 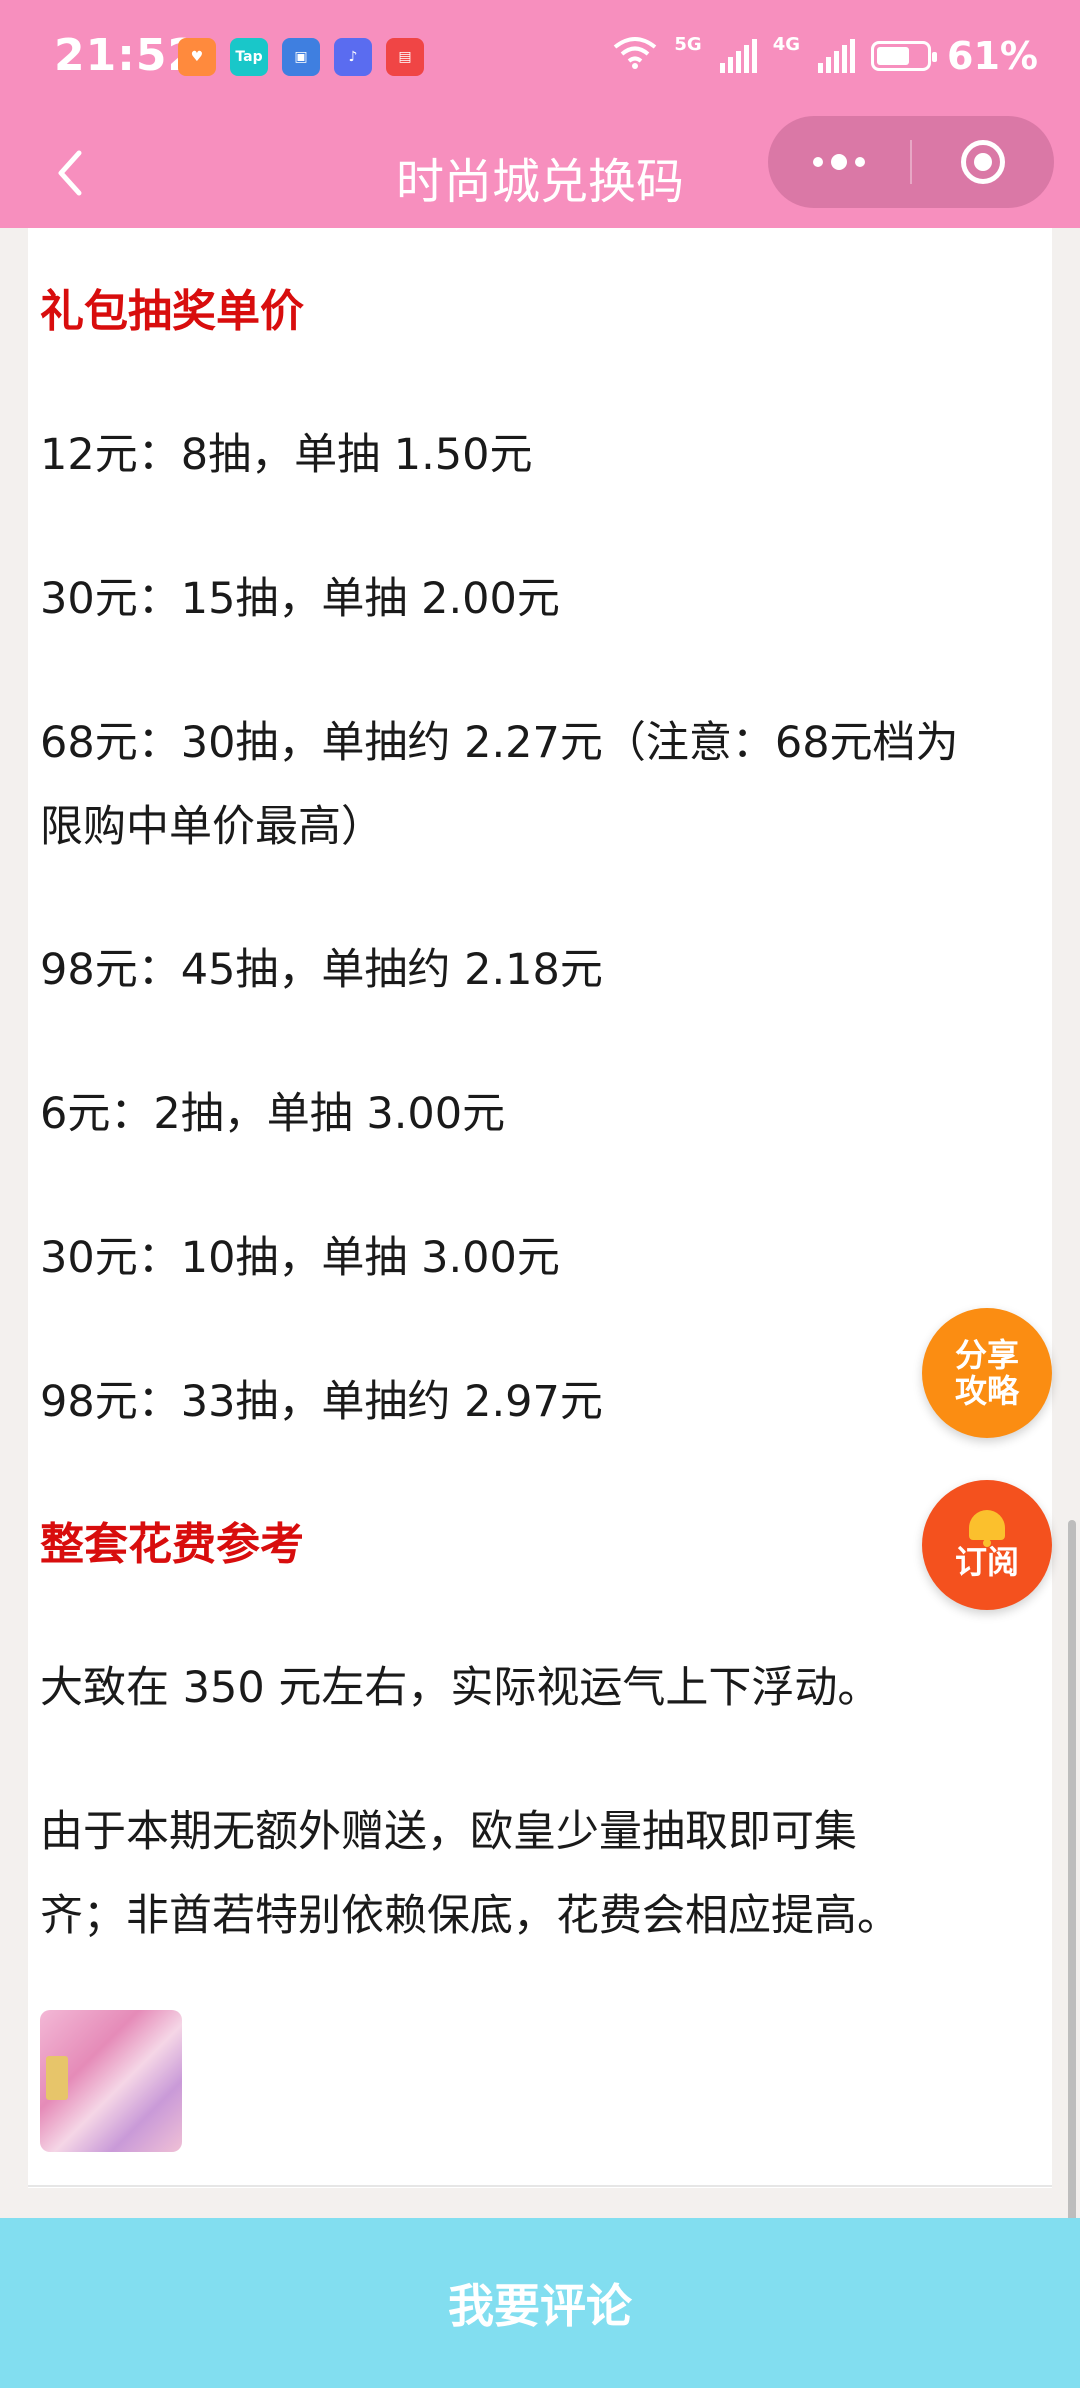 What do you see at coordinates (992, 56) in the screenshot?
I see `battery-percent: 61%` at bounding box center [992, 56].